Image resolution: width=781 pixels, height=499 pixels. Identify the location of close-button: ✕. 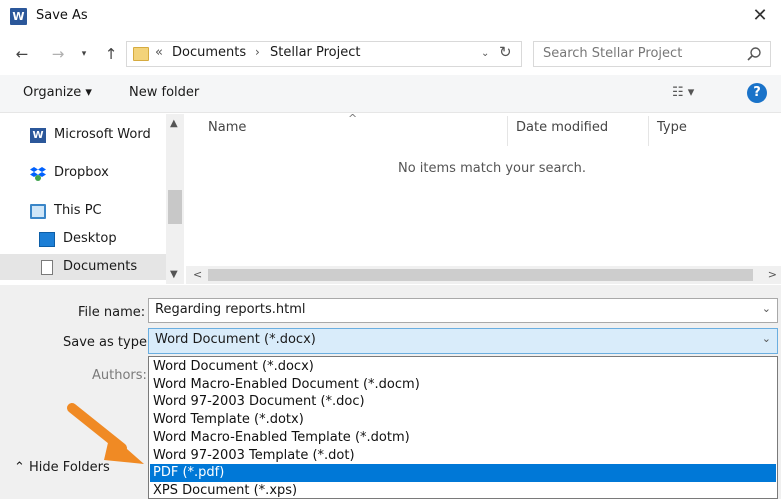
(760, 16).